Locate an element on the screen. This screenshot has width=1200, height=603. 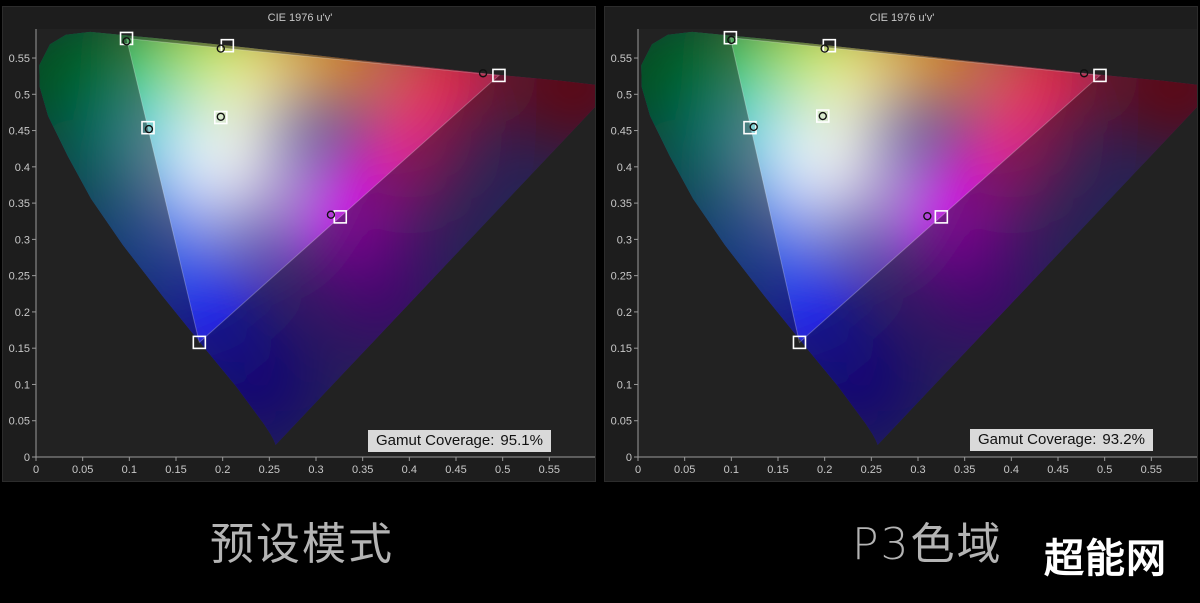
coverage-box-right: Gamut Coverage: 93.2% is located at coordinates (1061, 440).